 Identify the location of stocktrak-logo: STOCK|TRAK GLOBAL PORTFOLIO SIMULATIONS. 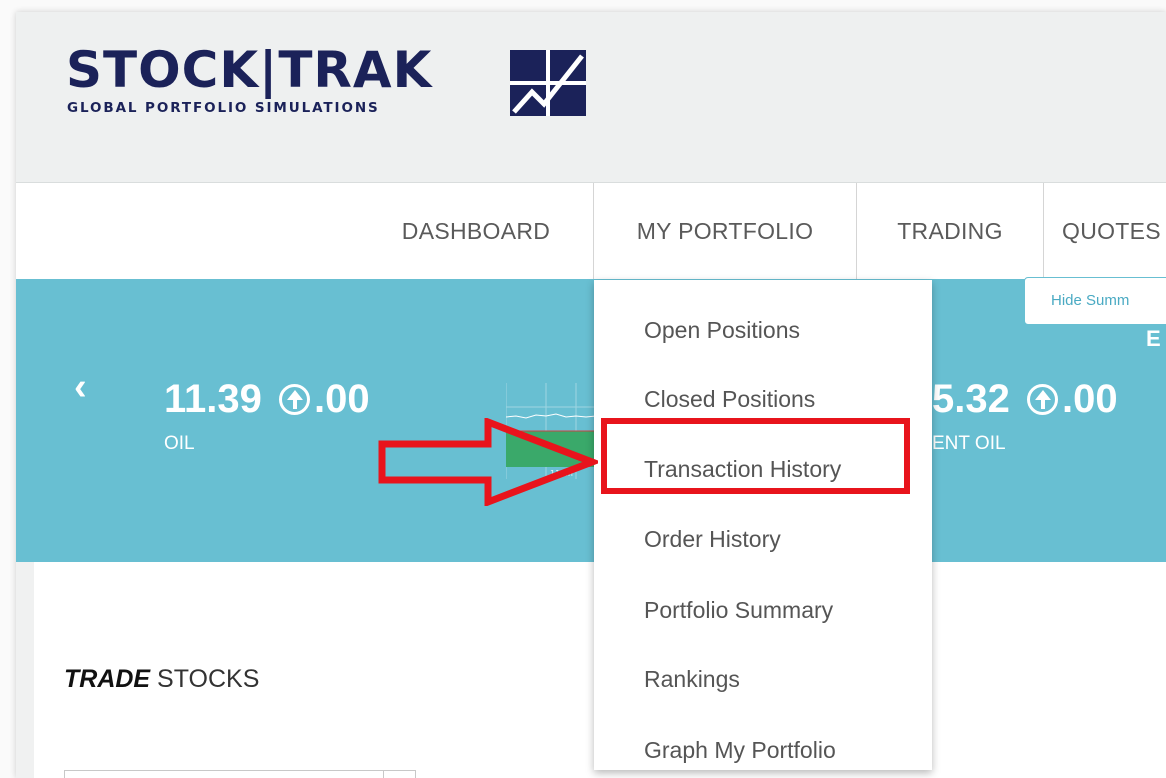
(331, 82).